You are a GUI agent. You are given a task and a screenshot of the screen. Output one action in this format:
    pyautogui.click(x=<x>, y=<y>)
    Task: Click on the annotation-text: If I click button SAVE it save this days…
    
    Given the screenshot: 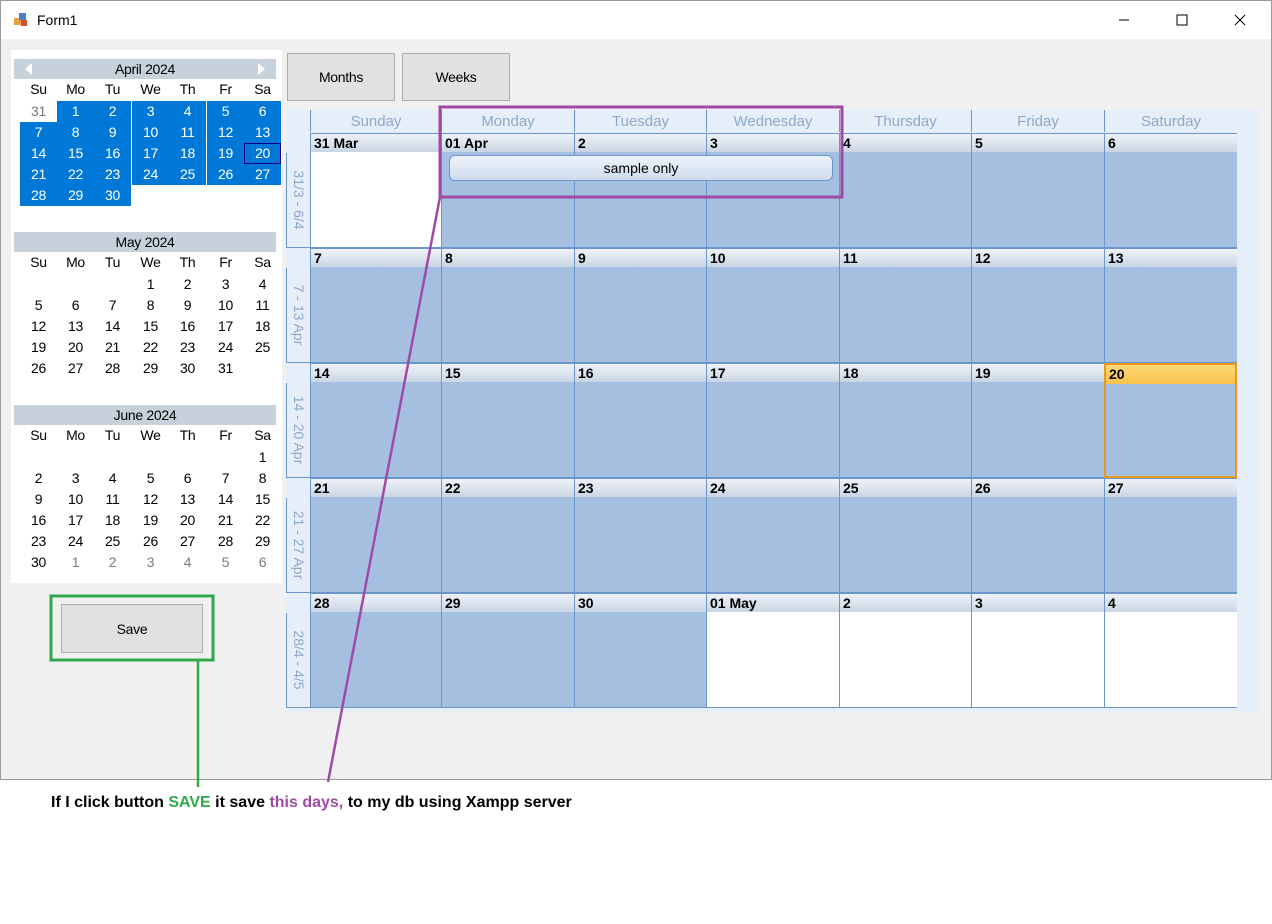 What is the action you would take?
    pyautogui.click(x=311, y=803)
    